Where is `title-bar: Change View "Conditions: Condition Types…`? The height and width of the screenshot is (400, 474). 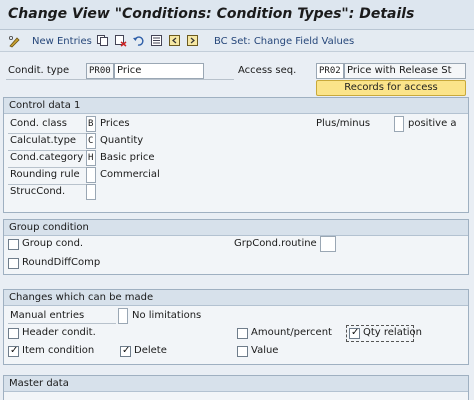
title-bar: Change View "Conditions: Condition Types… is located at coordinates (237, 15).